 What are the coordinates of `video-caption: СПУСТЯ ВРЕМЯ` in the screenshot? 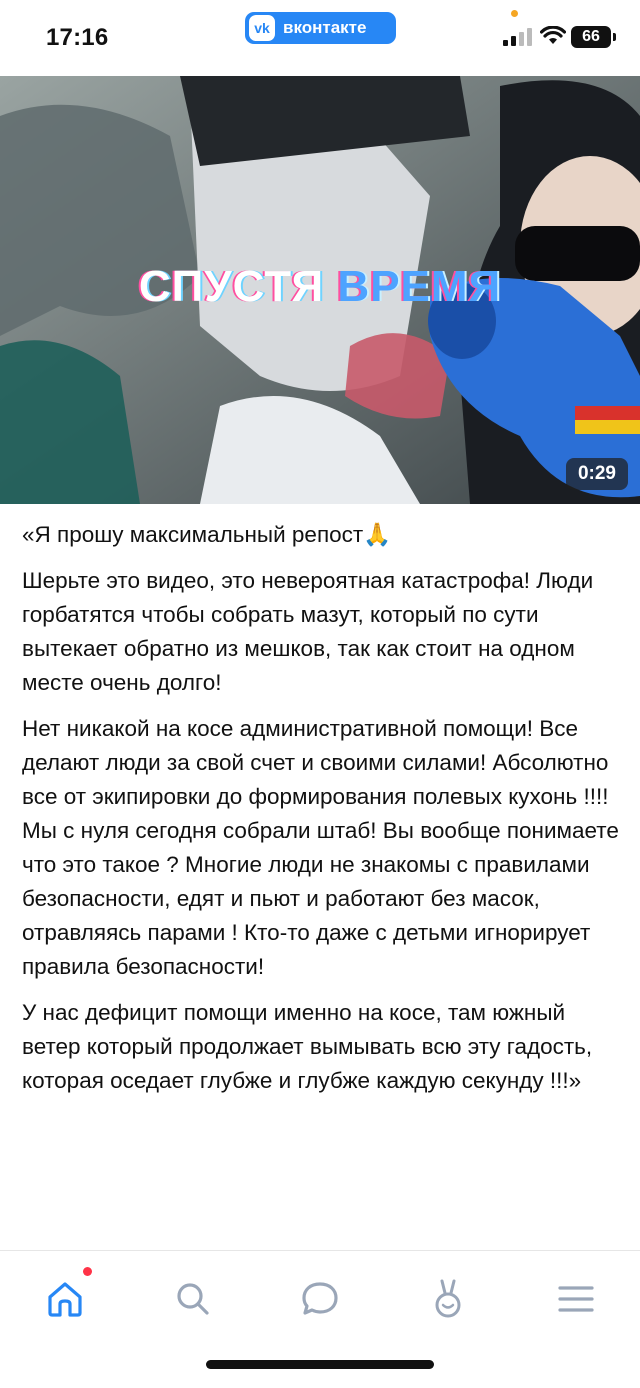 It's located at (320, 287).